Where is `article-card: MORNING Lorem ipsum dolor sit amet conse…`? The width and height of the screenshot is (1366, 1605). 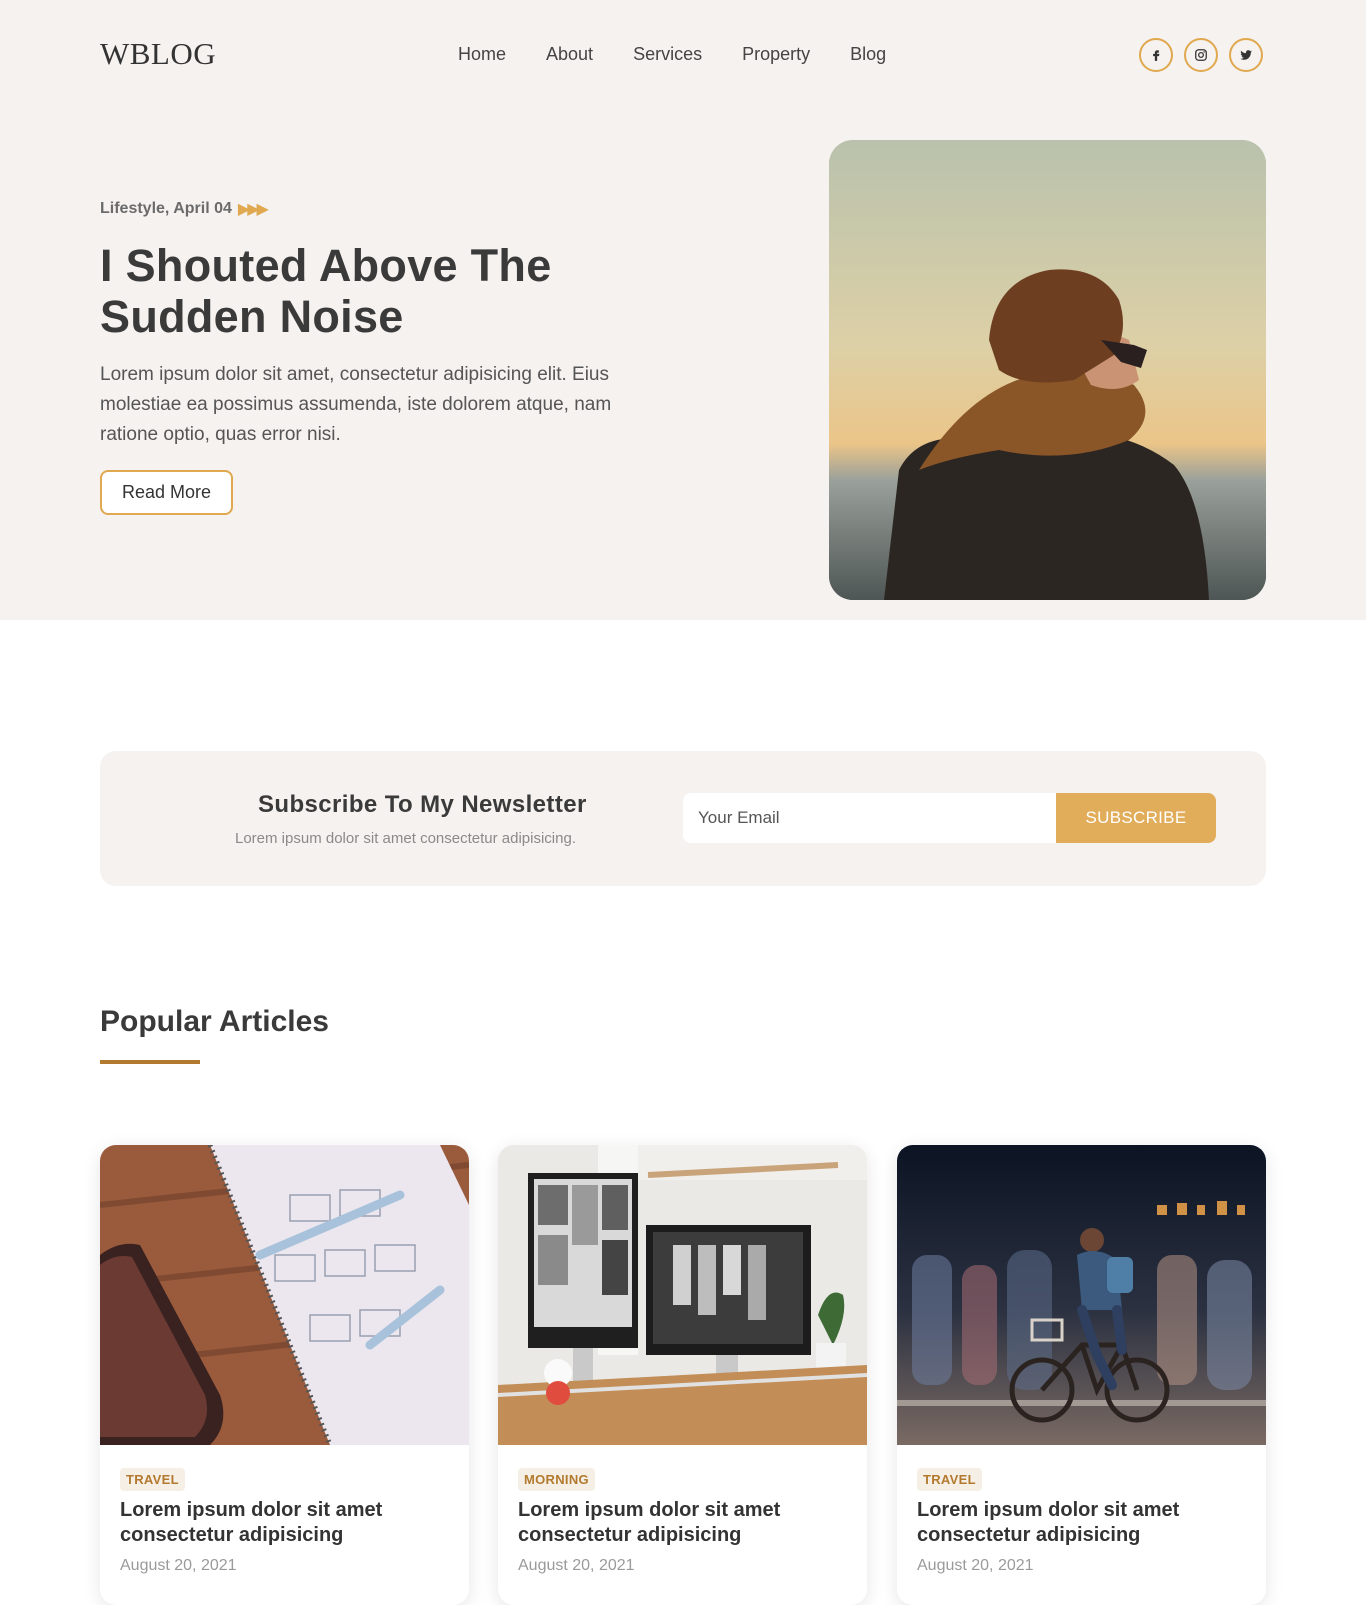 article-card: MORNING Lorem ipsum dolor sit amet conse… is located at coordinates (682, 1375).